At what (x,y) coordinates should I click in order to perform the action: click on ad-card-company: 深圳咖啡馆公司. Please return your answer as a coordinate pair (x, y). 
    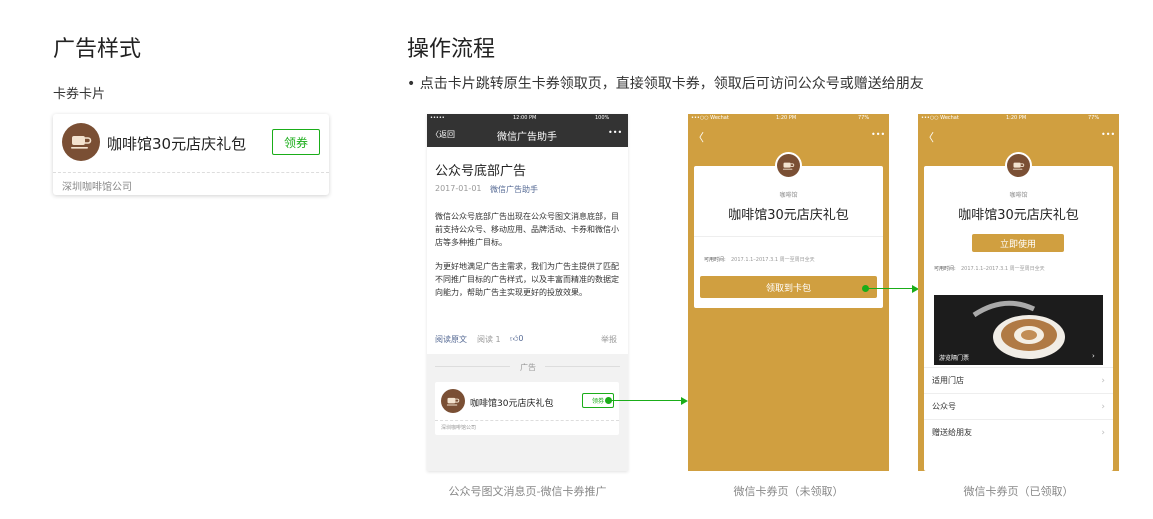
    Looking at the image, I should click on (459, 428).